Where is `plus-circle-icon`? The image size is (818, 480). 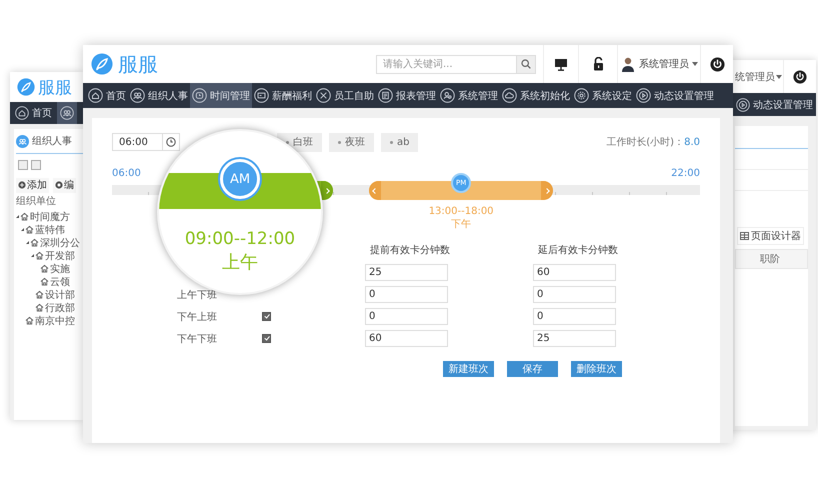
plus-circle-icon is located at coordinates (22, 185).